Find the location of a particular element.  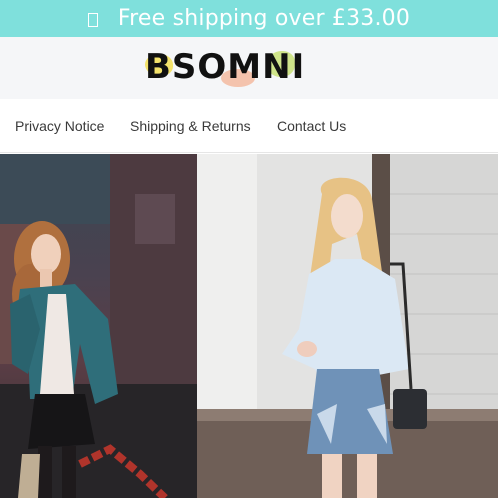

nav-privacy-notice: Privacy Notice is located at coordinates (59, 126).